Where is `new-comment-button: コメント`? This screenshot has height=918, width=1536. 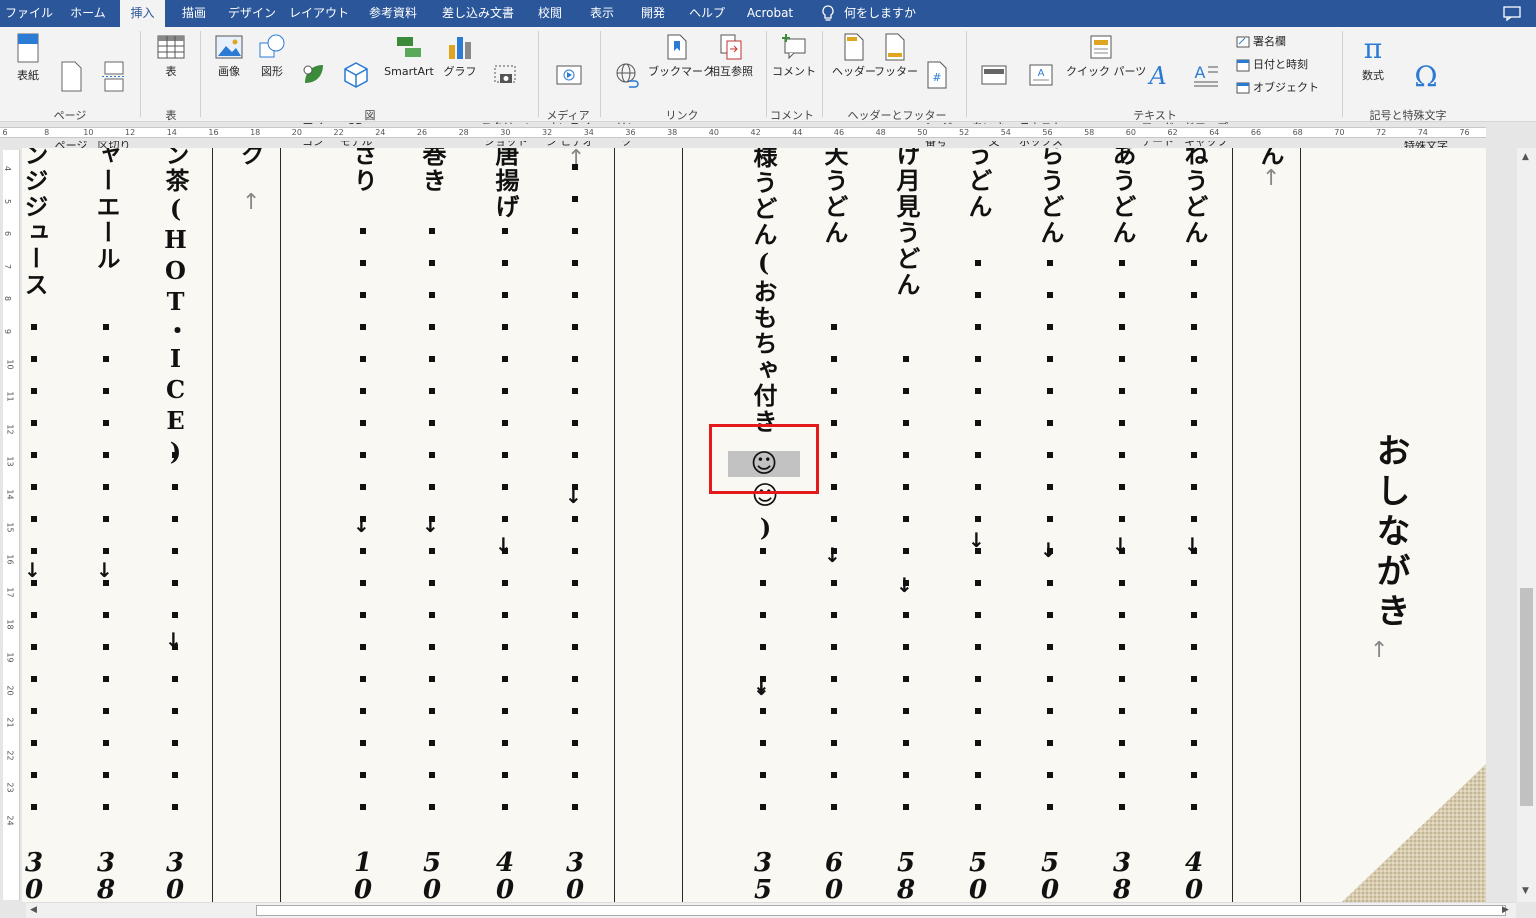
new-comment-button: コメント is located at coordinates (794, 56).